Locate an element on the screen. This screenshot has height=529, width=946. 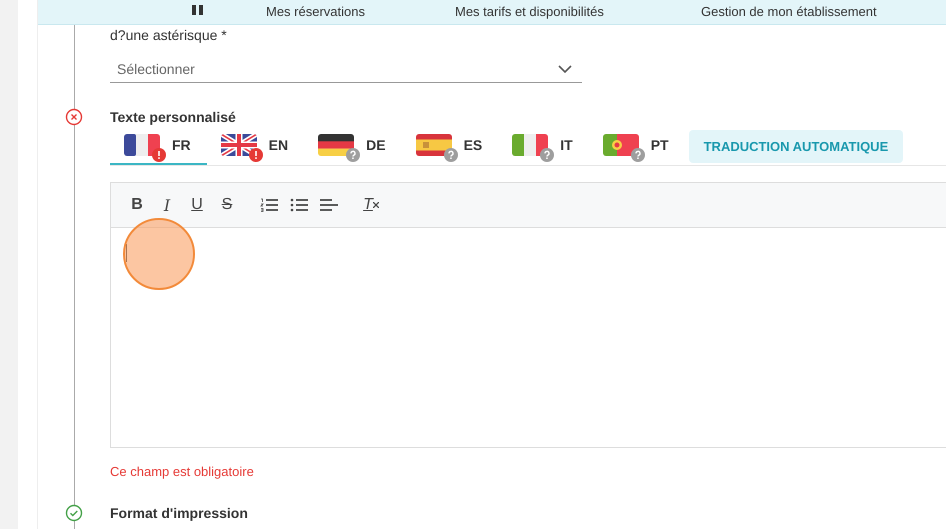
section-title: Format d'impression is located at coordinates (179, 513).